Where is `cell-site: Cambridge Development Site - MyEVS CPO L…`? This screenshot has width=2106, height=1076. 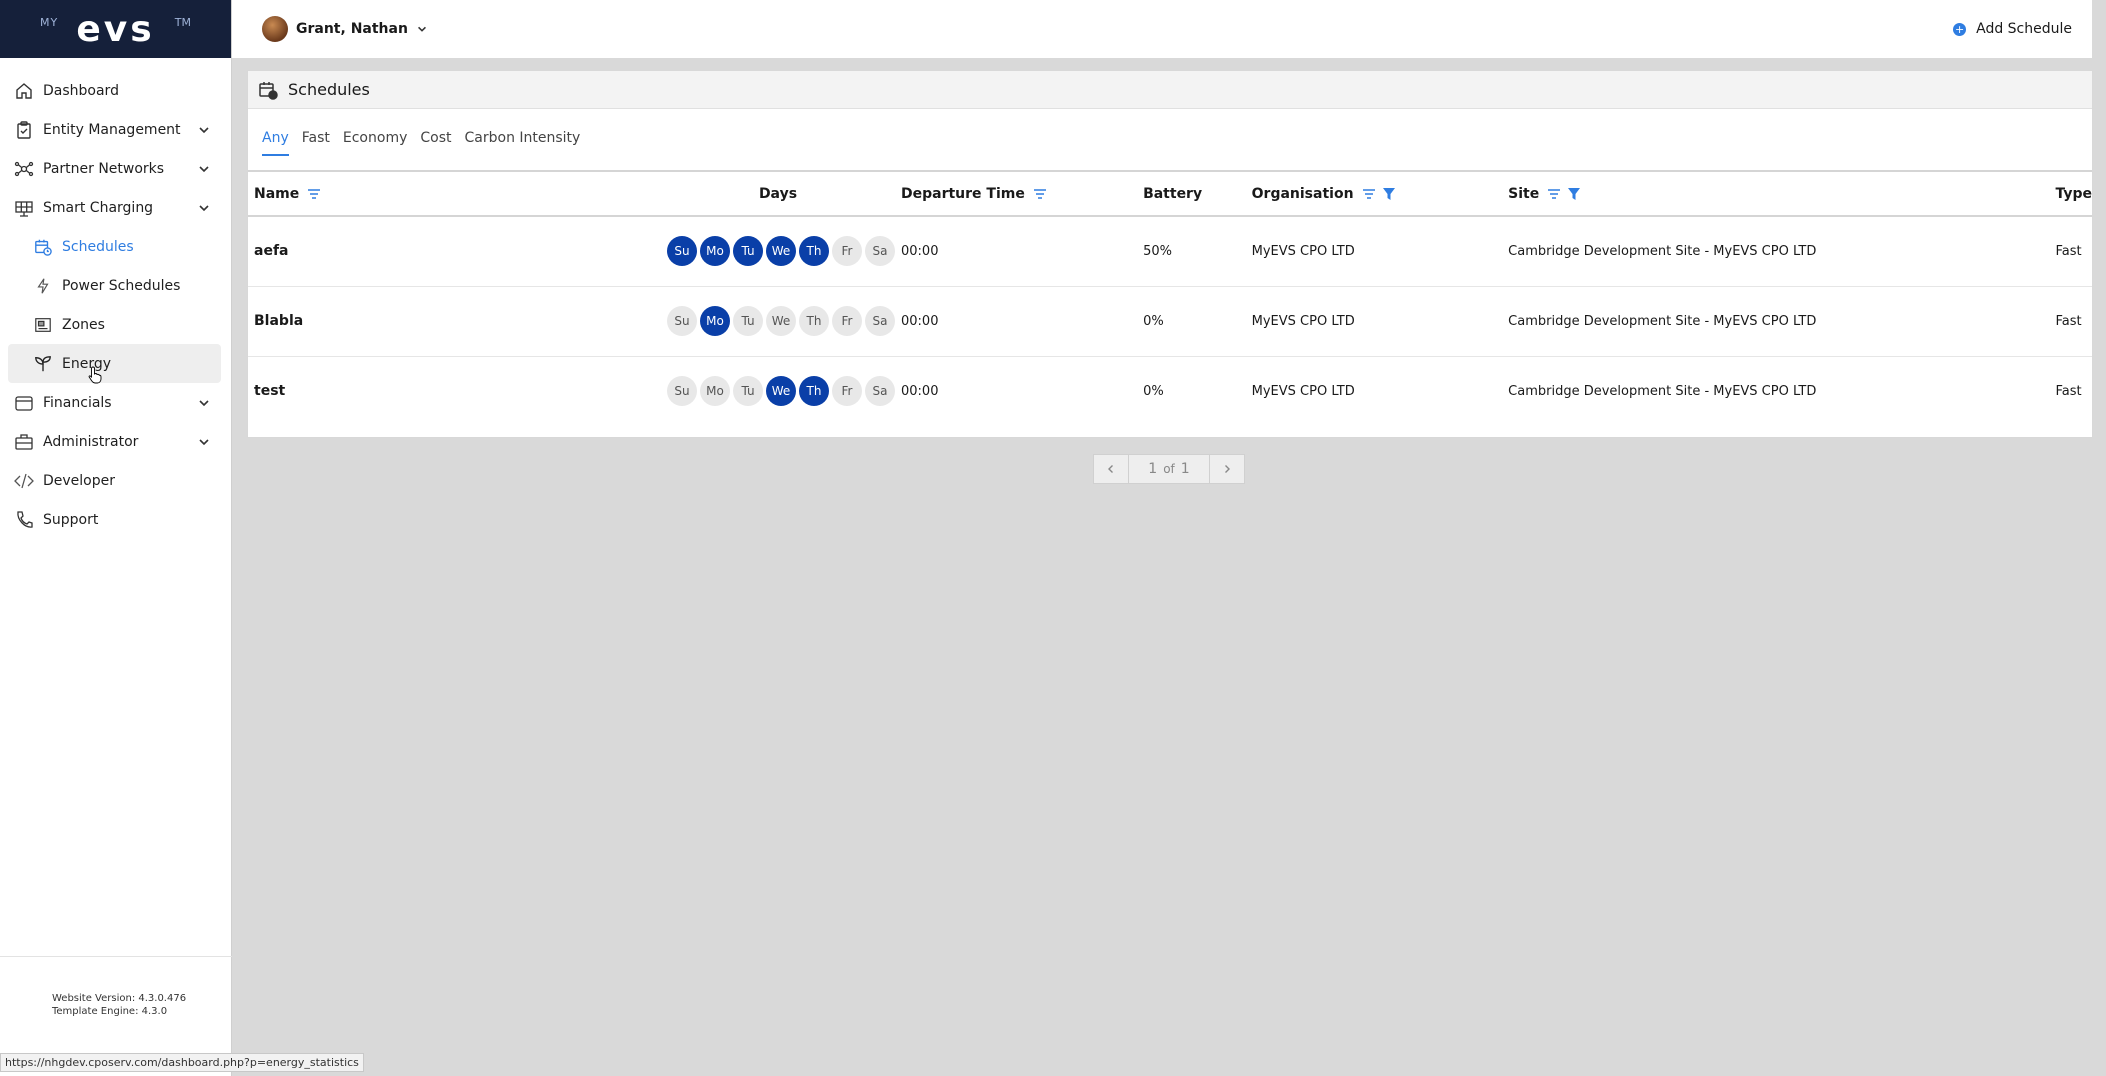 cell-site: Cambridge Development Site - MyEVS CPO L… is located at coordinates (1776, 321).